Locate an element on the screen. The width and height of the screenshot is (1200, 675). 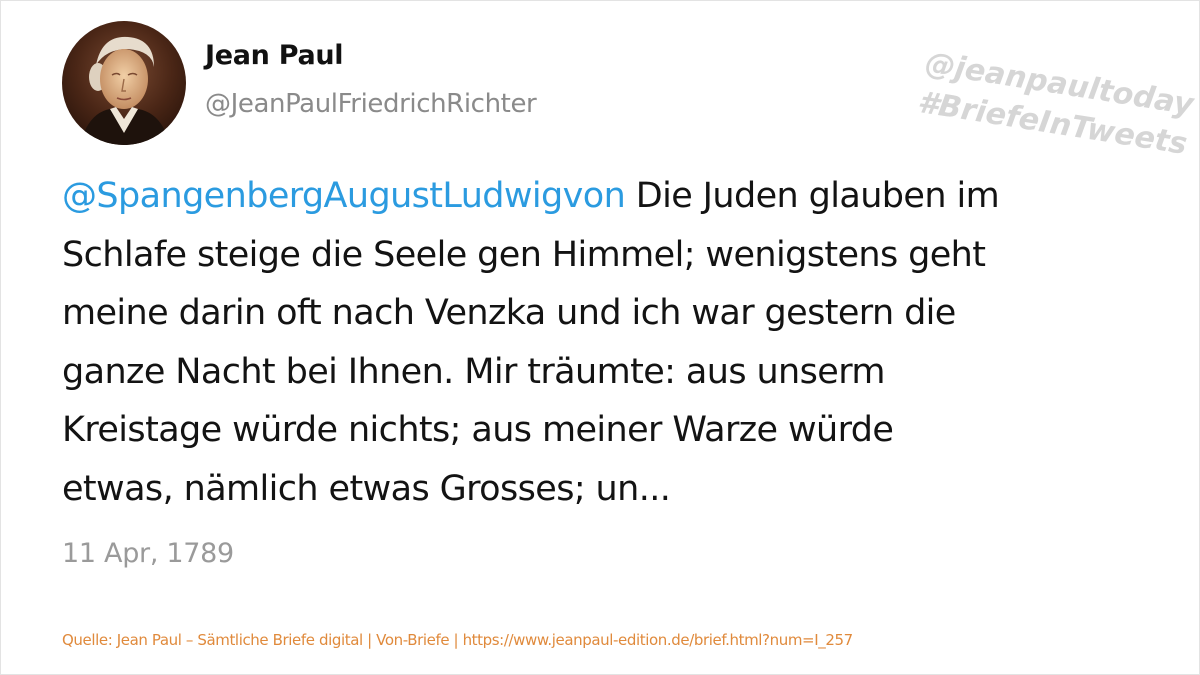
mention-link: @SpangenbergAugustLudwigvon is located at coordinates (344, 196).